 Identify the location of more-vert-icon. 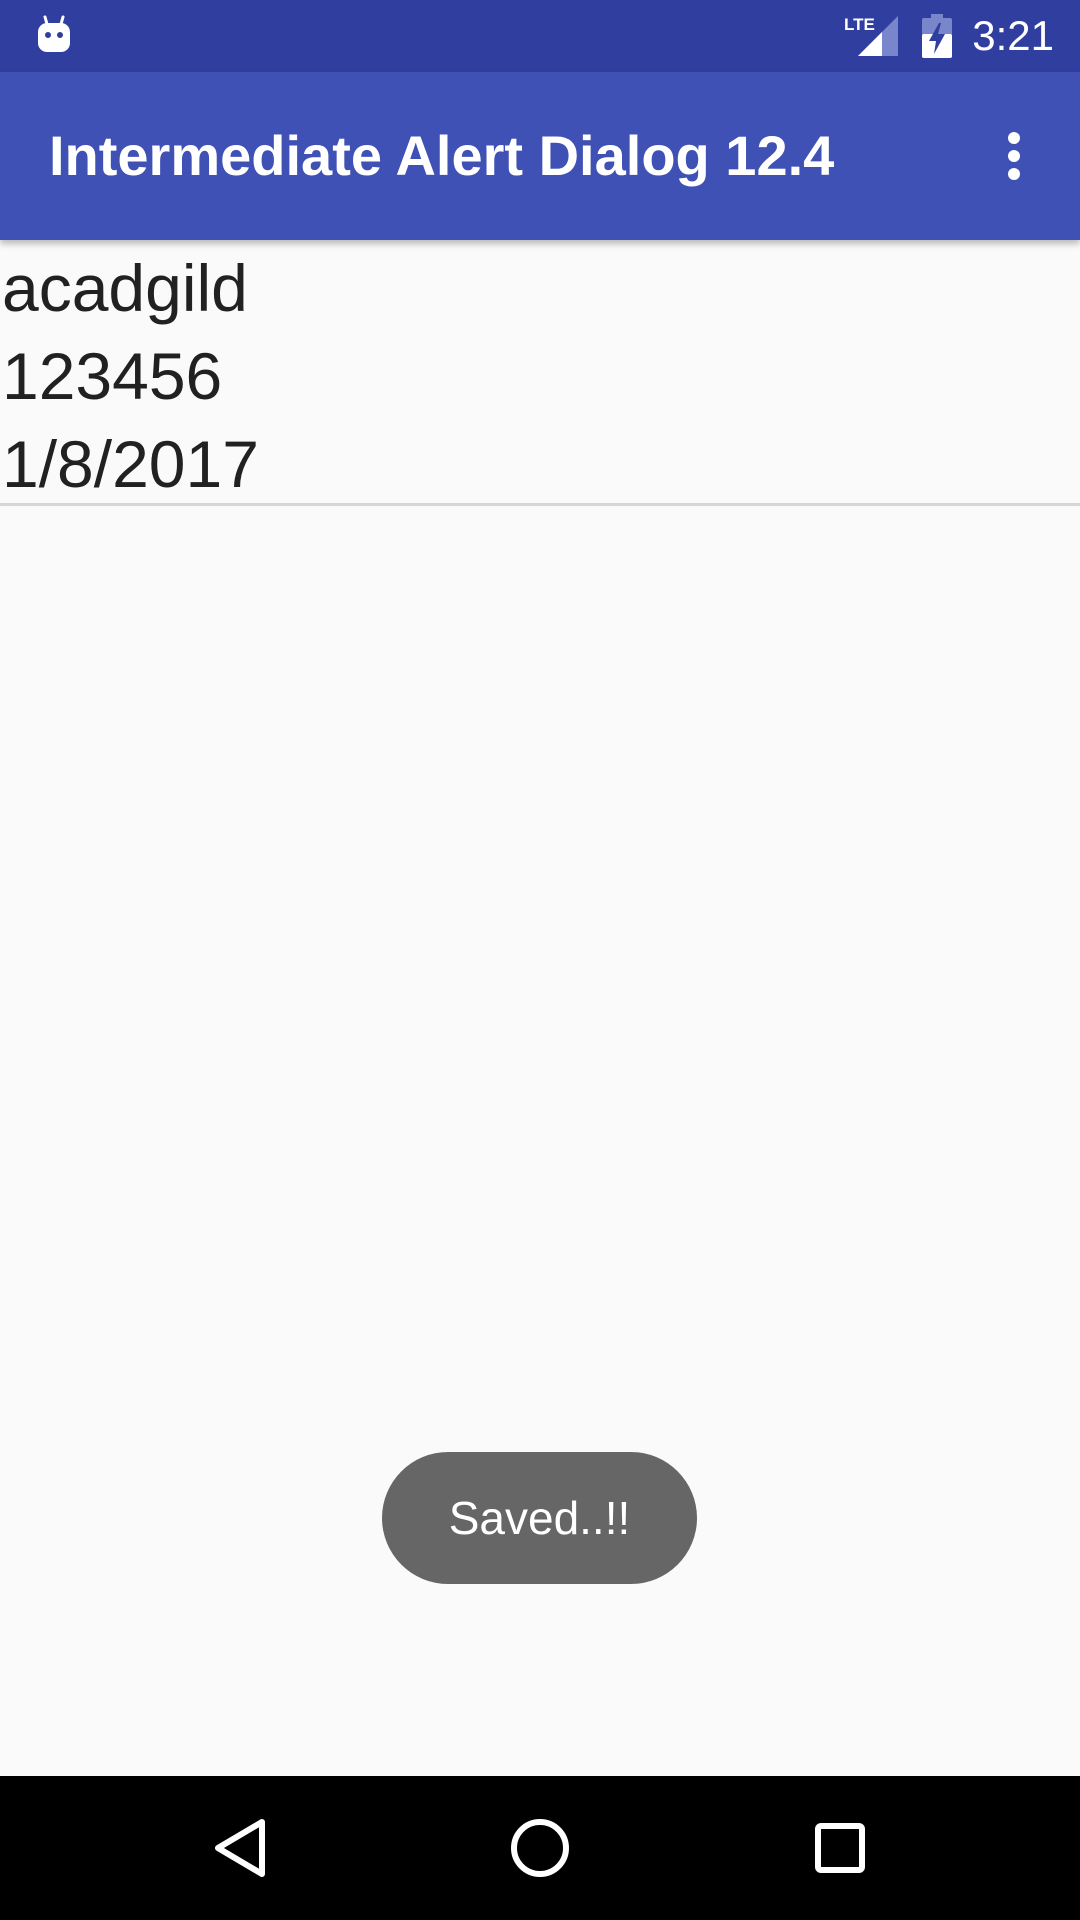
(1014, 156).